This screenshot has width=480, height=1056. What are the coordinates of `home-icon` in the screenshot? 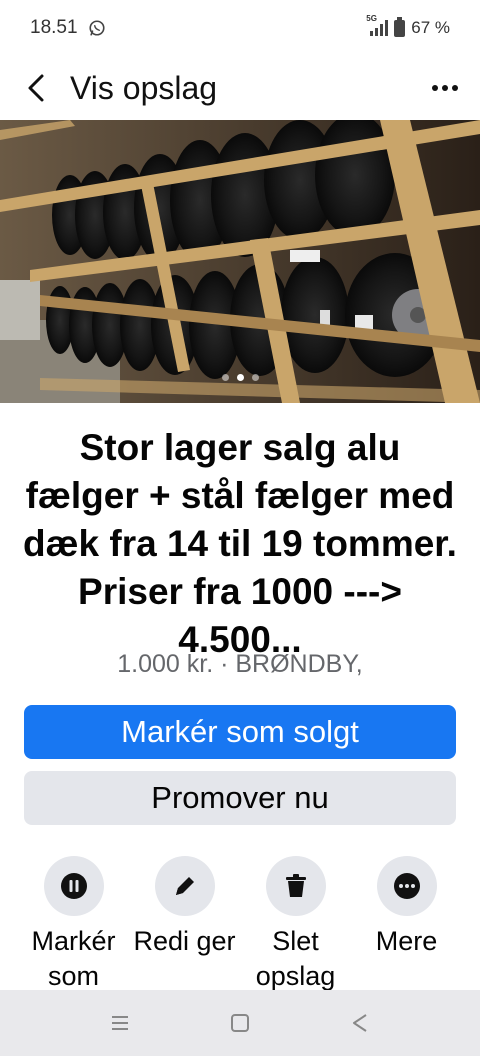 It's located at (240, 1023).